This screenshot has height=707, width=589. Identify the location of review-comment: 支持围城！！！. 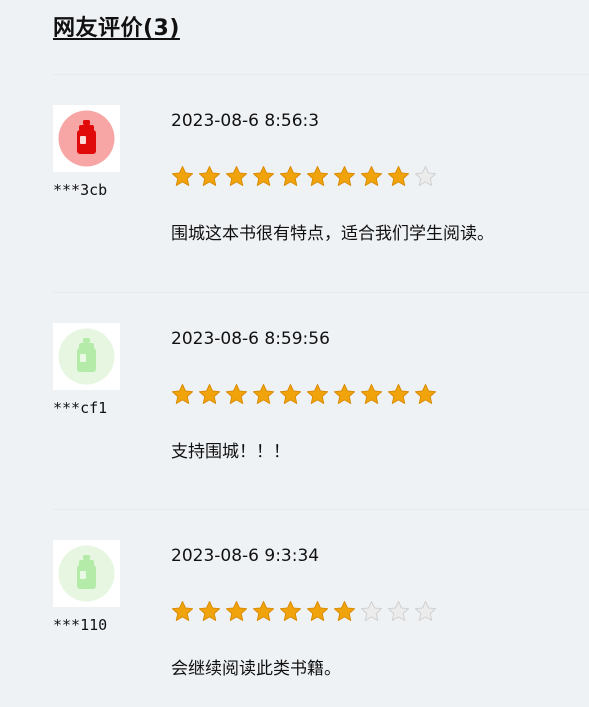
(230, 452).